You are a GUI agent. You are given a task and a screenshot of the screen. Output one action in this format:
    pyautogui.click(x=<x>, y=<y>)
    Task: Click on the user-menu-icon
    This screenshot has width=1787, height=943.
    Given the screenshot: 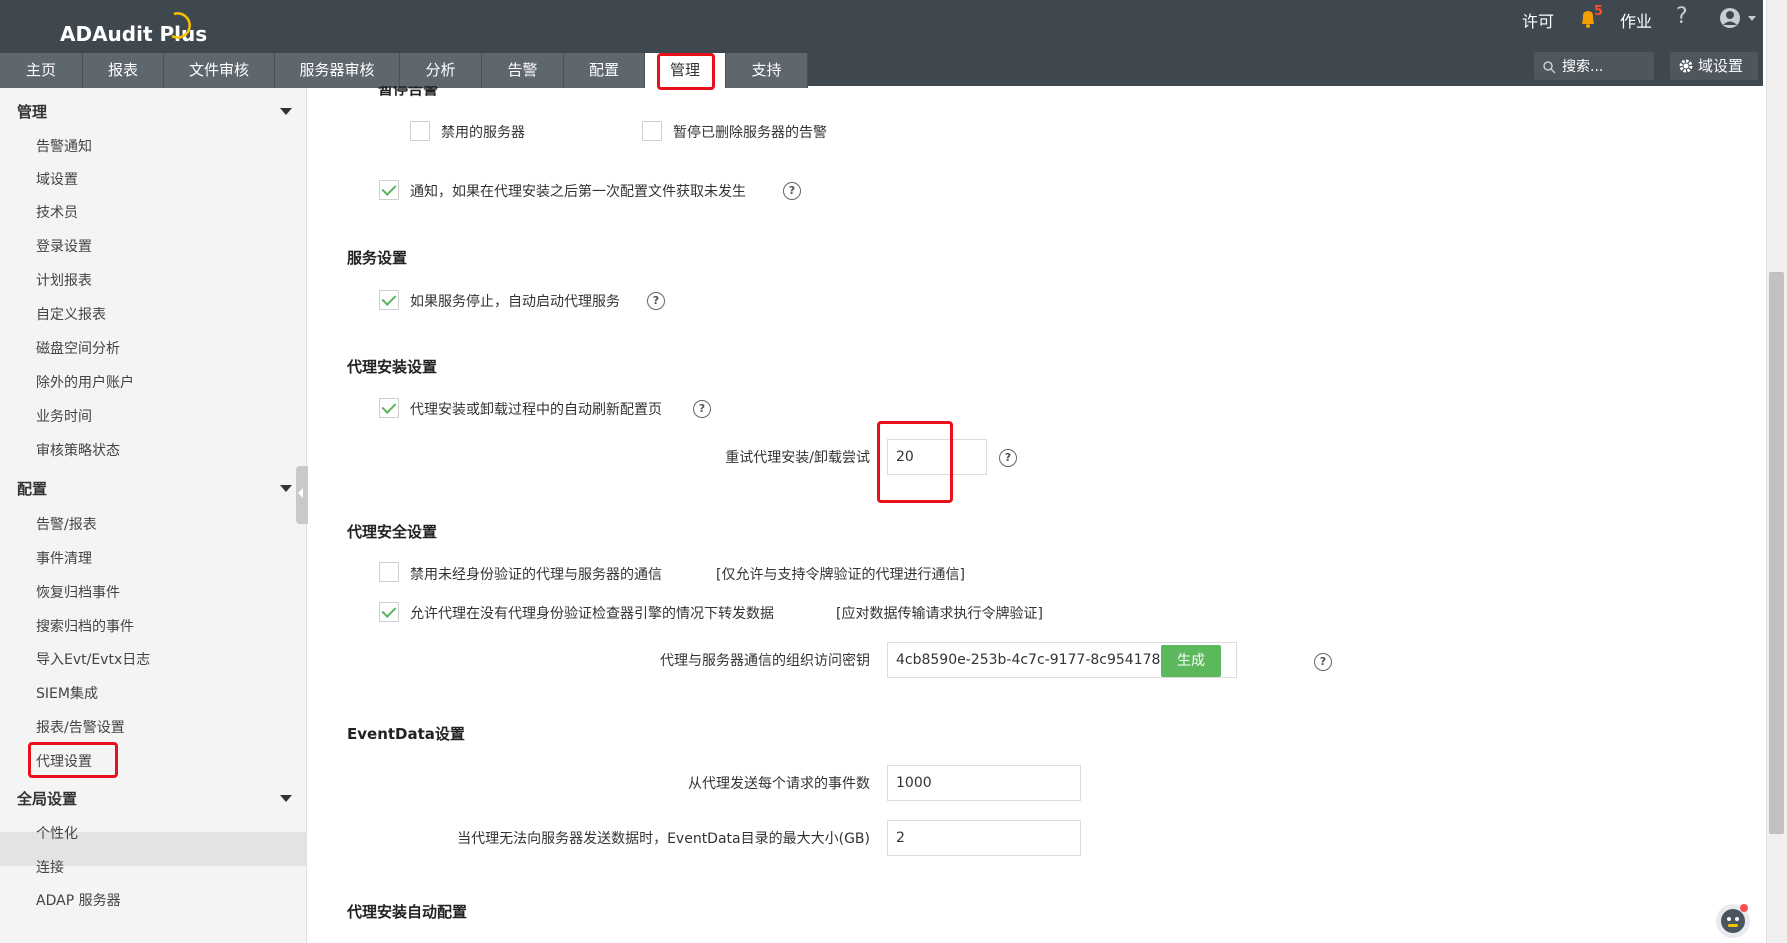 What is the action you would take?
    pyautogui.click(x=1741, y=18)
    